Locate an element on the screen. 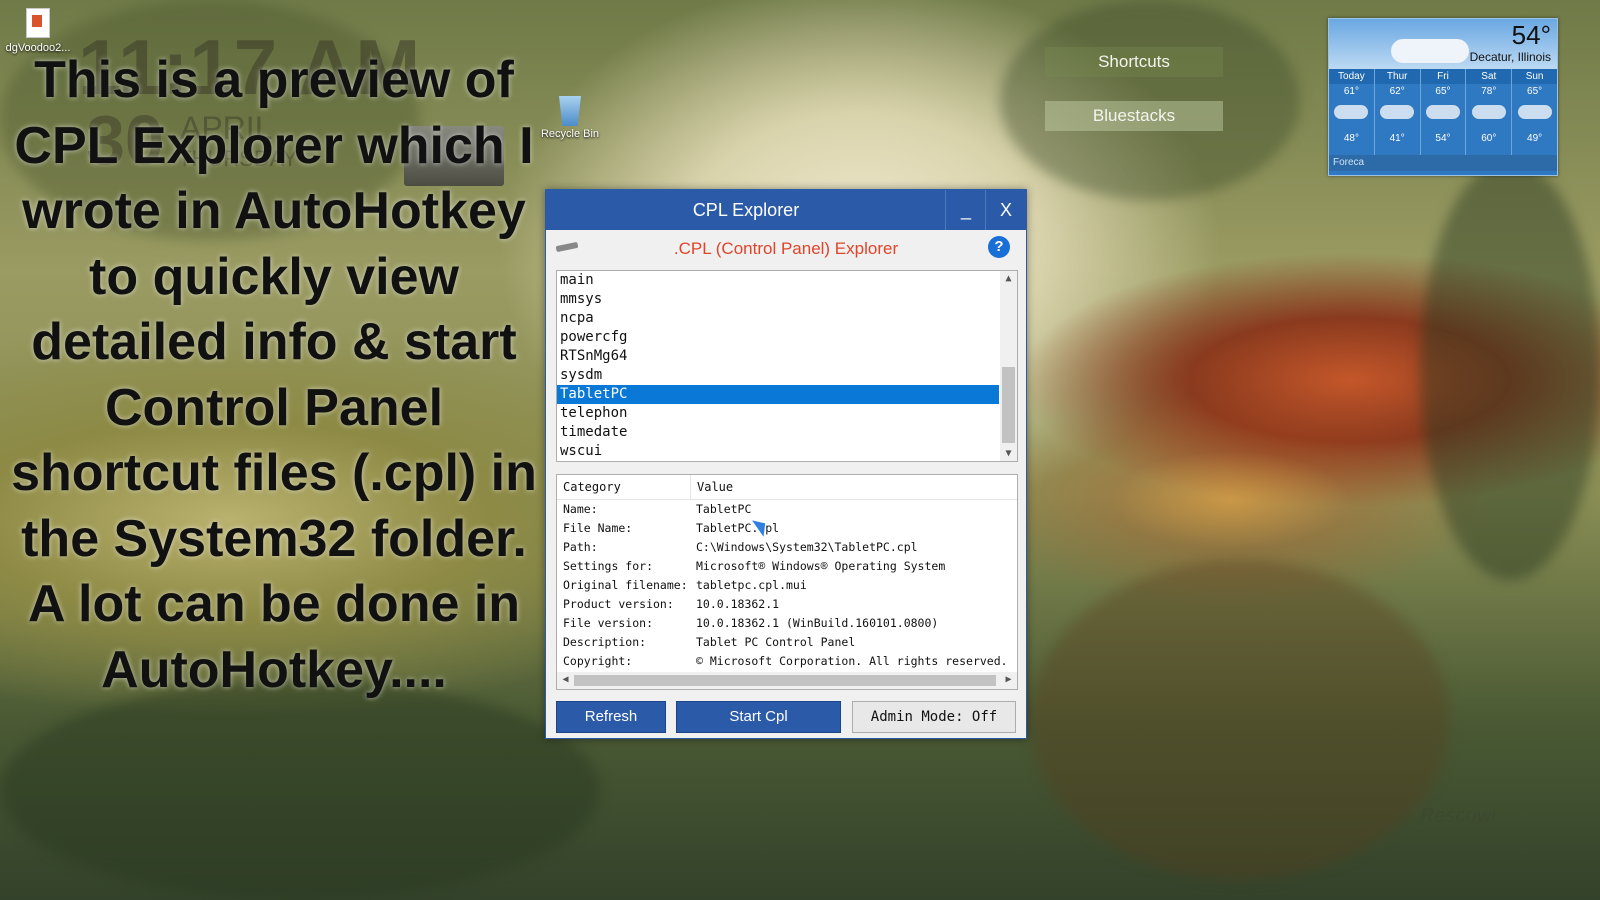 The height and width of the screenshot is (900, 1600). window-subtitle: .CPL (Control Panel) Explorer is located at coordinates (786, 248).